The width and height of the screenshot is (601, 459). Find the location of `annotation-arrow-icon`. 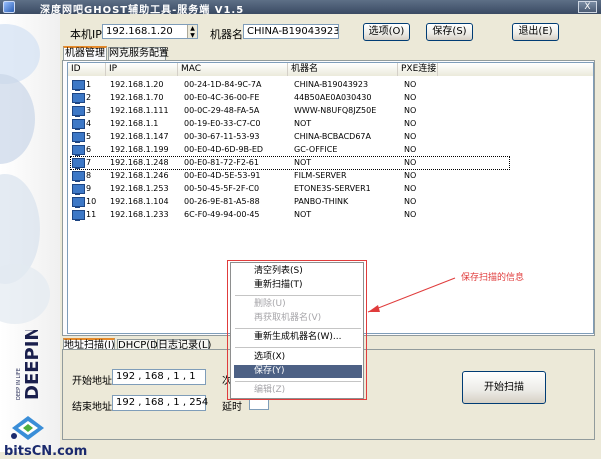

annotation-arrow-icon is located at coordinates (411, 295).